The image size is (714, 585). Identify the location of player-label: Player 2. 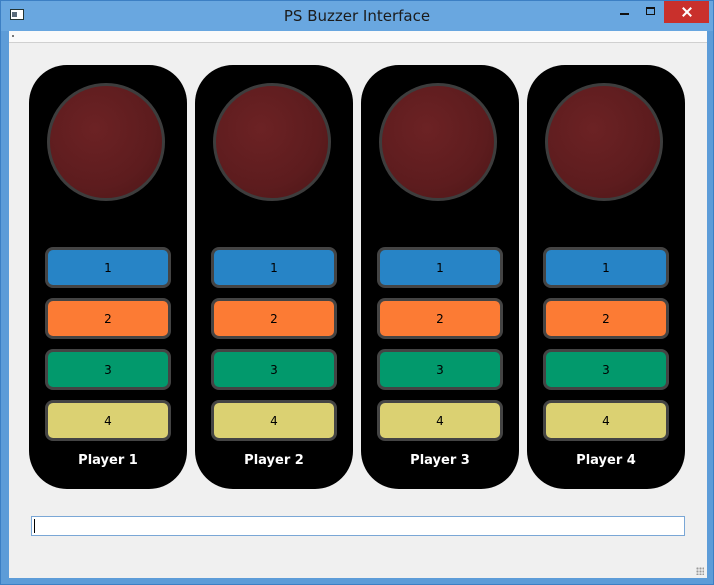
(274, 460).